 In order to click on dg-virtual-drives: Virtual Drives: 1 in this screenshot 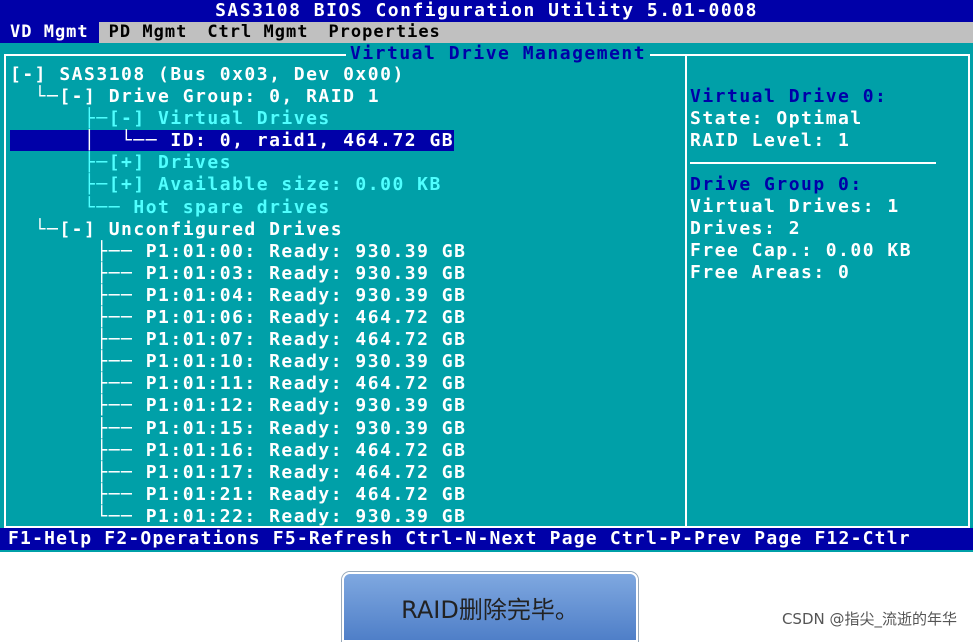, I will do `click(795, 206)`.